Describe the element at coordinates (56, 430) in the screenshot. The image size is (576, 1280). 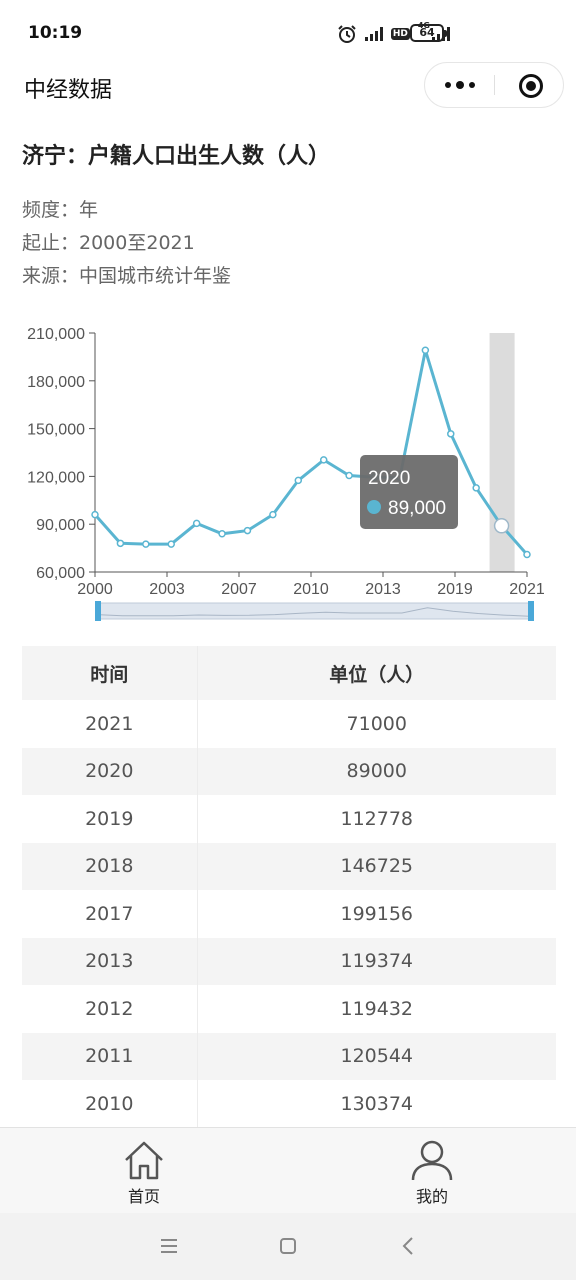
I see `y-tick-label: 150,000` at that location.